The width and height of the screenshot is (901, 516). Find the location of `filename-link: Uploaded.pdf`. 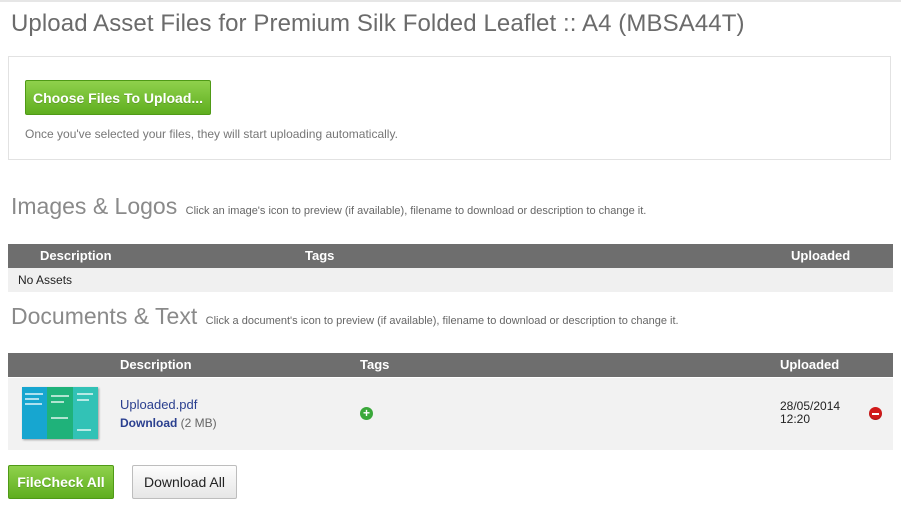

filename-link: Uploaded.pdf is located at coordinates (158, 404).